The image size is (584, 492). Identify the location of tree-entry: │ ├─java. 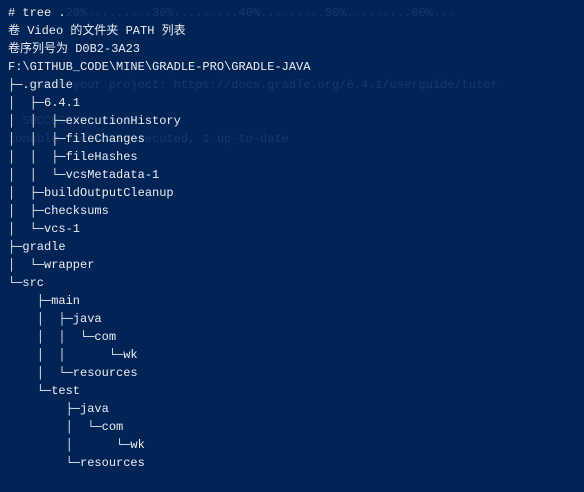
(55, 319).